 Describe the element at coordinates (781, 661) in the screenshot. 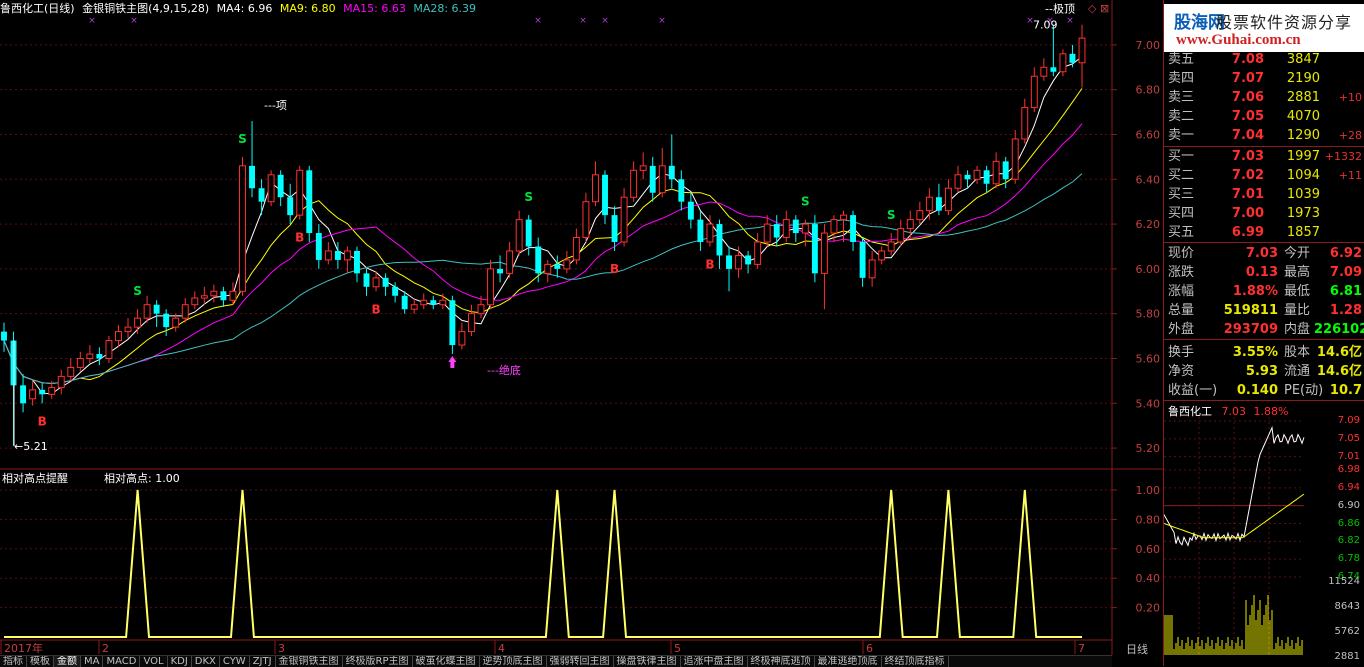

I see `tab-17: 终极神底逃顶` at that location.